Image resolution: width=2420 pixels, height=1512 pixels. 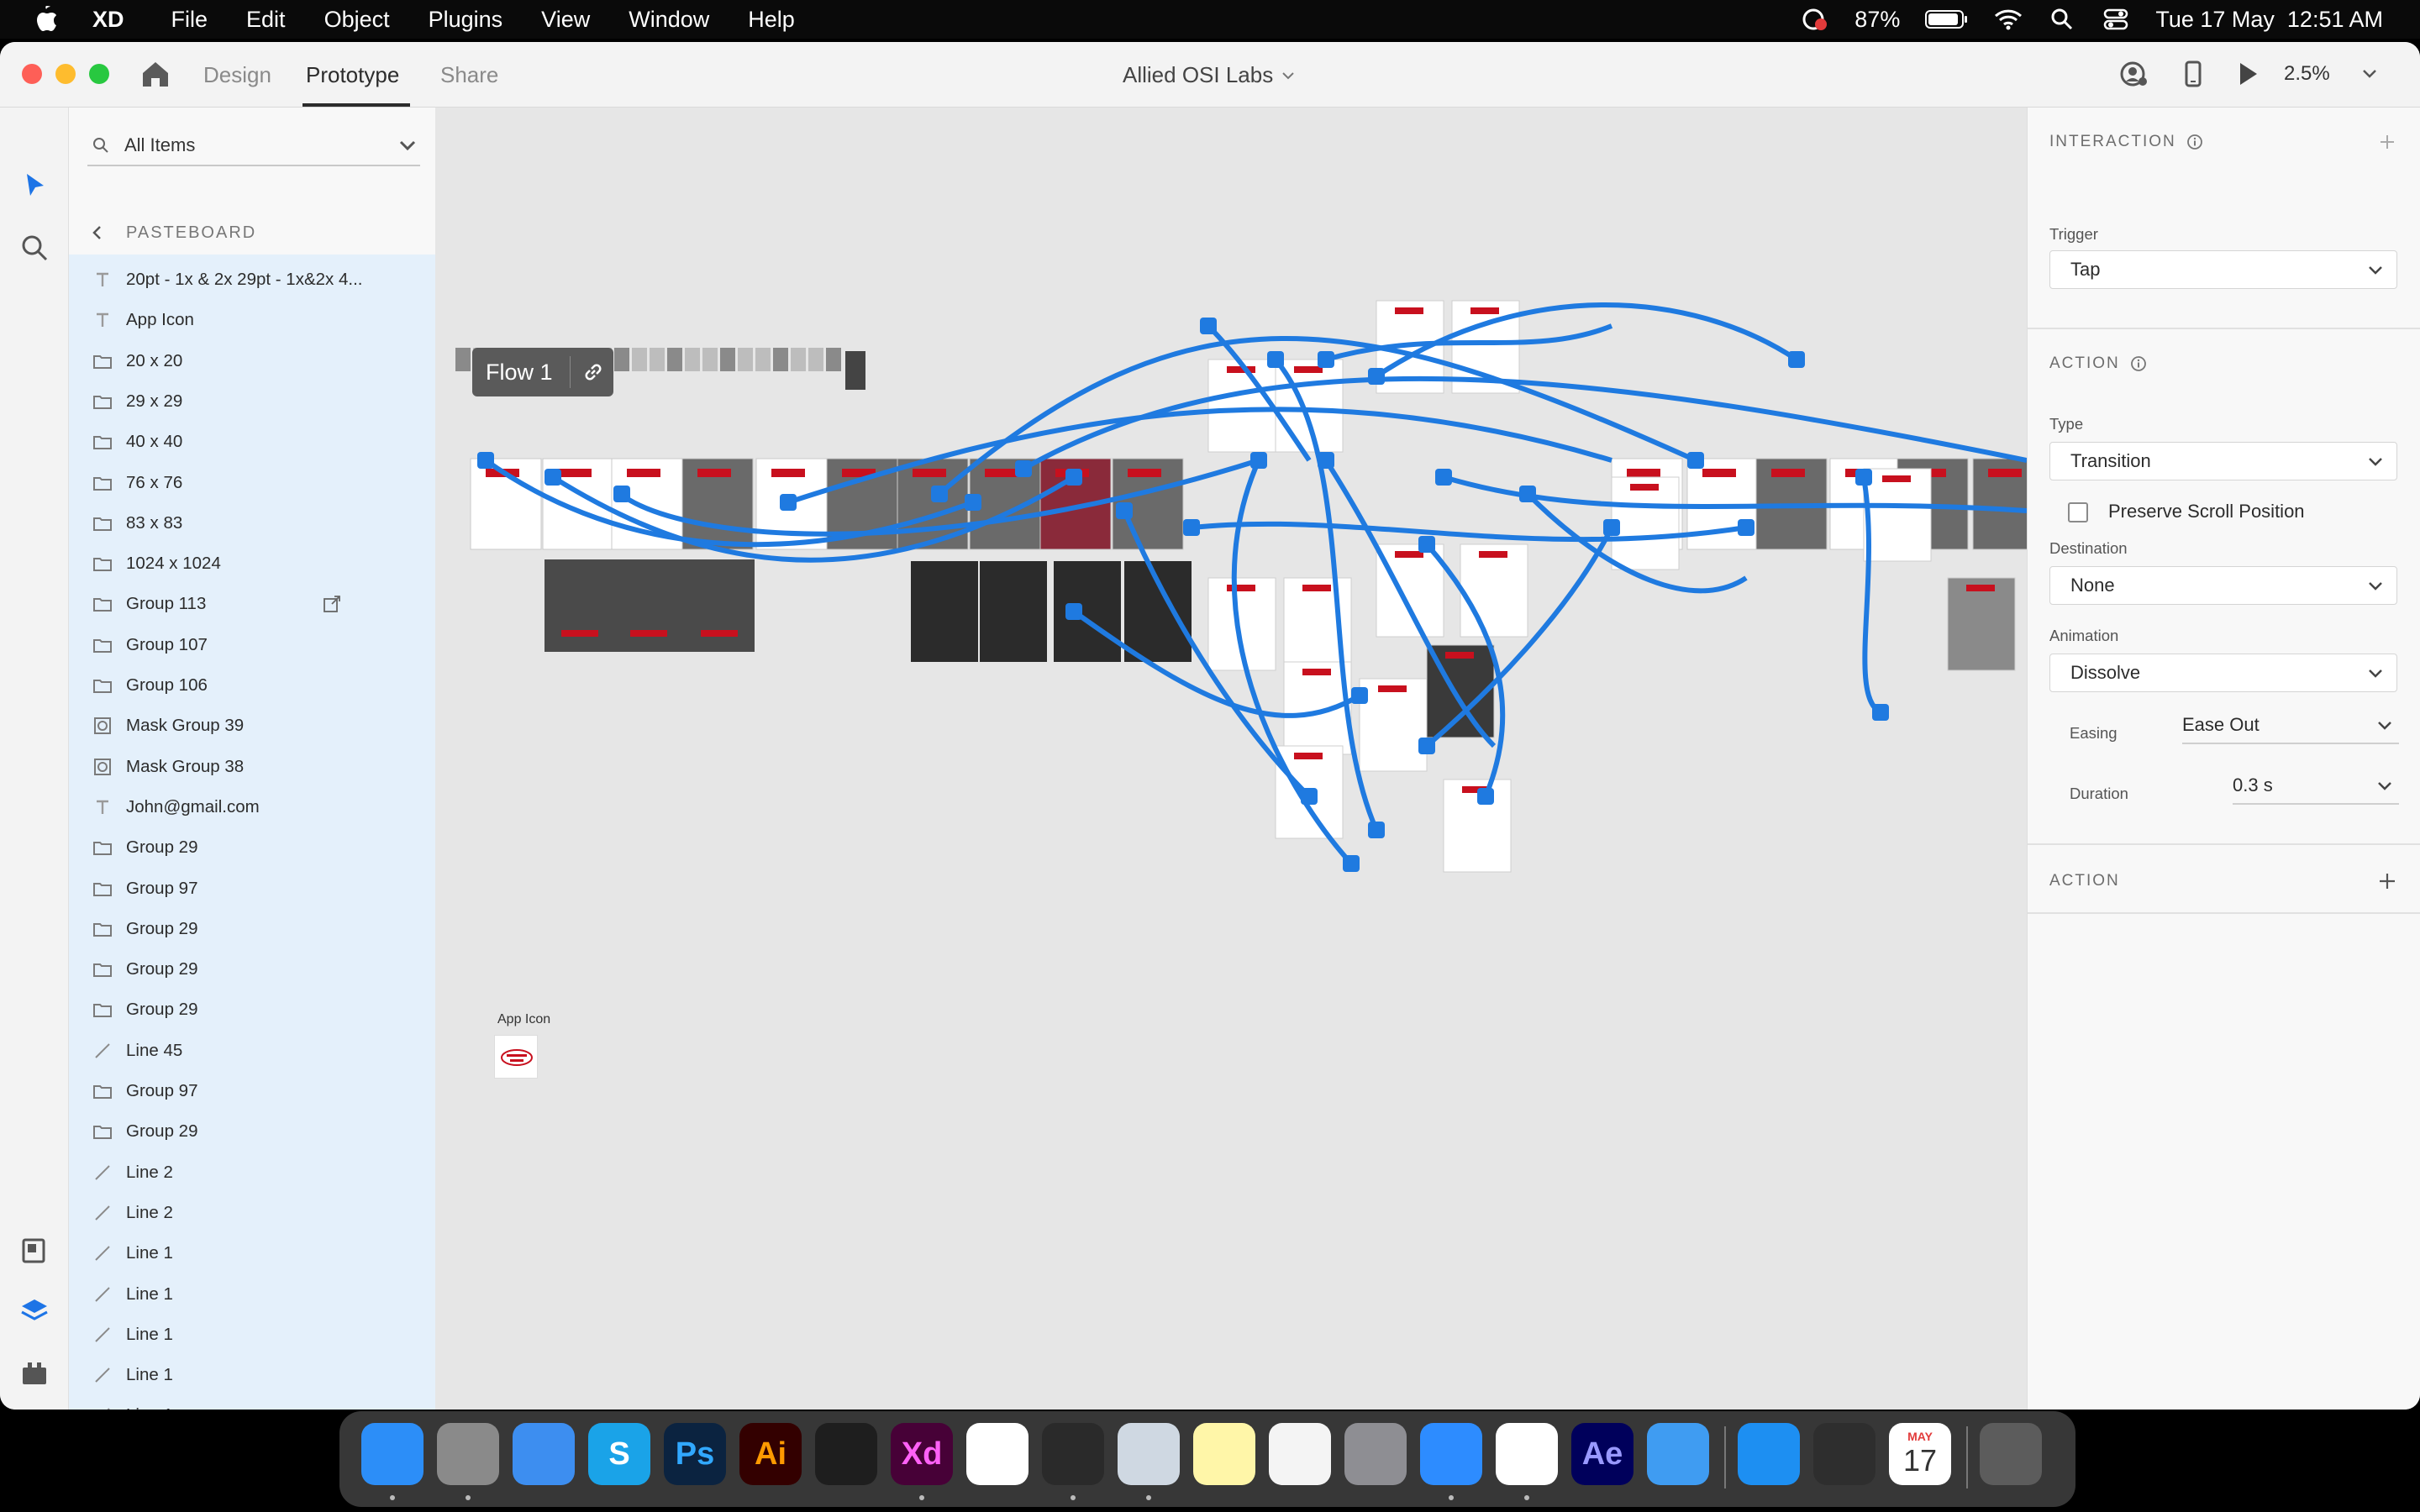 I want to click on app-store-icon, so click(x=1769, y=1454).